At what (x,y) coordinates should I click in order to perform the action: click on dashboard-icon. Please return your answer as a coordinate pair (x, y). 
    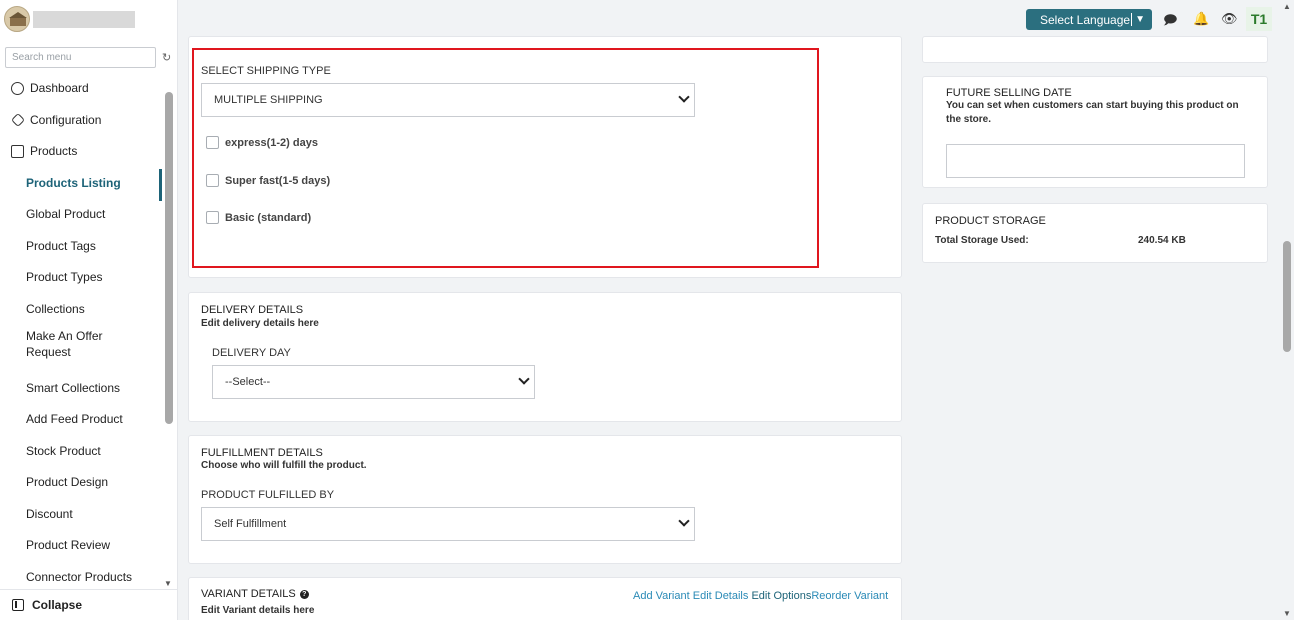
    Looking at the image, I should click on (17, 88).